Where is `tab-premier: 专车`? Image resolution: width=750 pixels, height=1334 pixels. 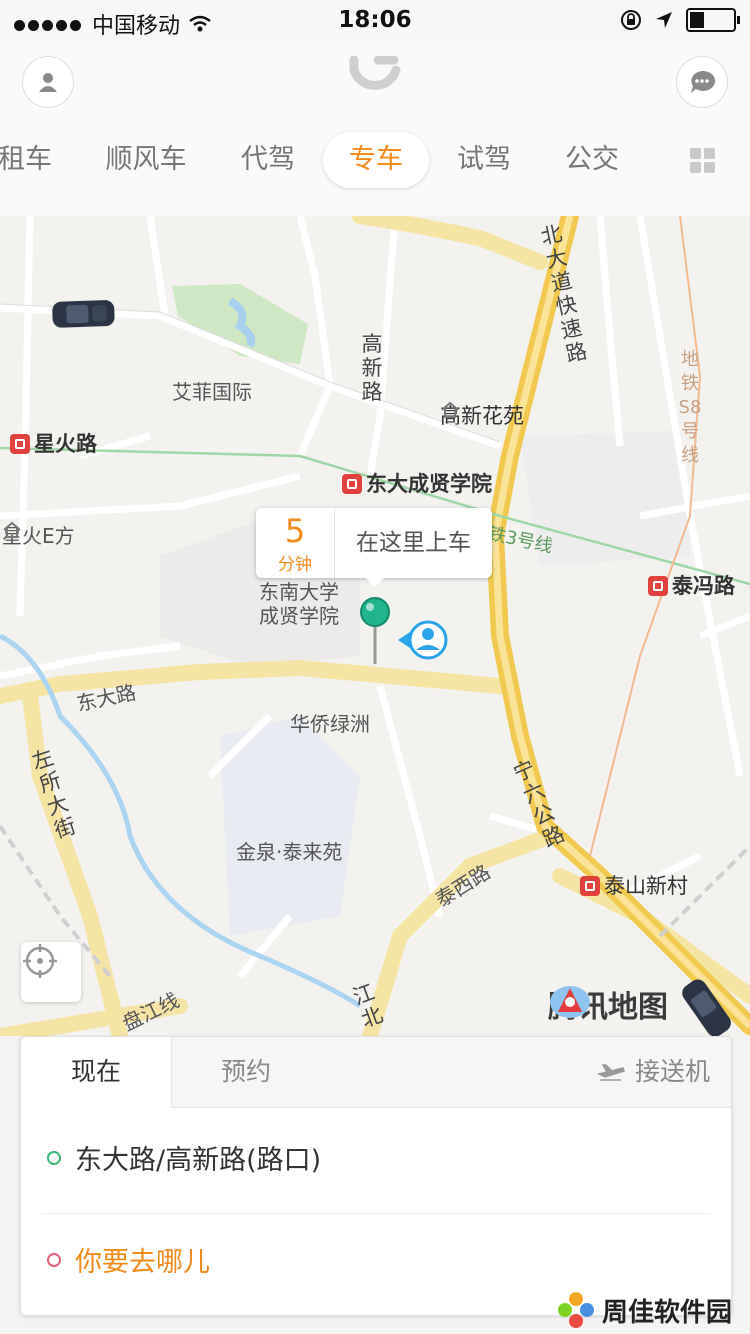
tab-premier: 专车 is located at coordinates (376, 160).